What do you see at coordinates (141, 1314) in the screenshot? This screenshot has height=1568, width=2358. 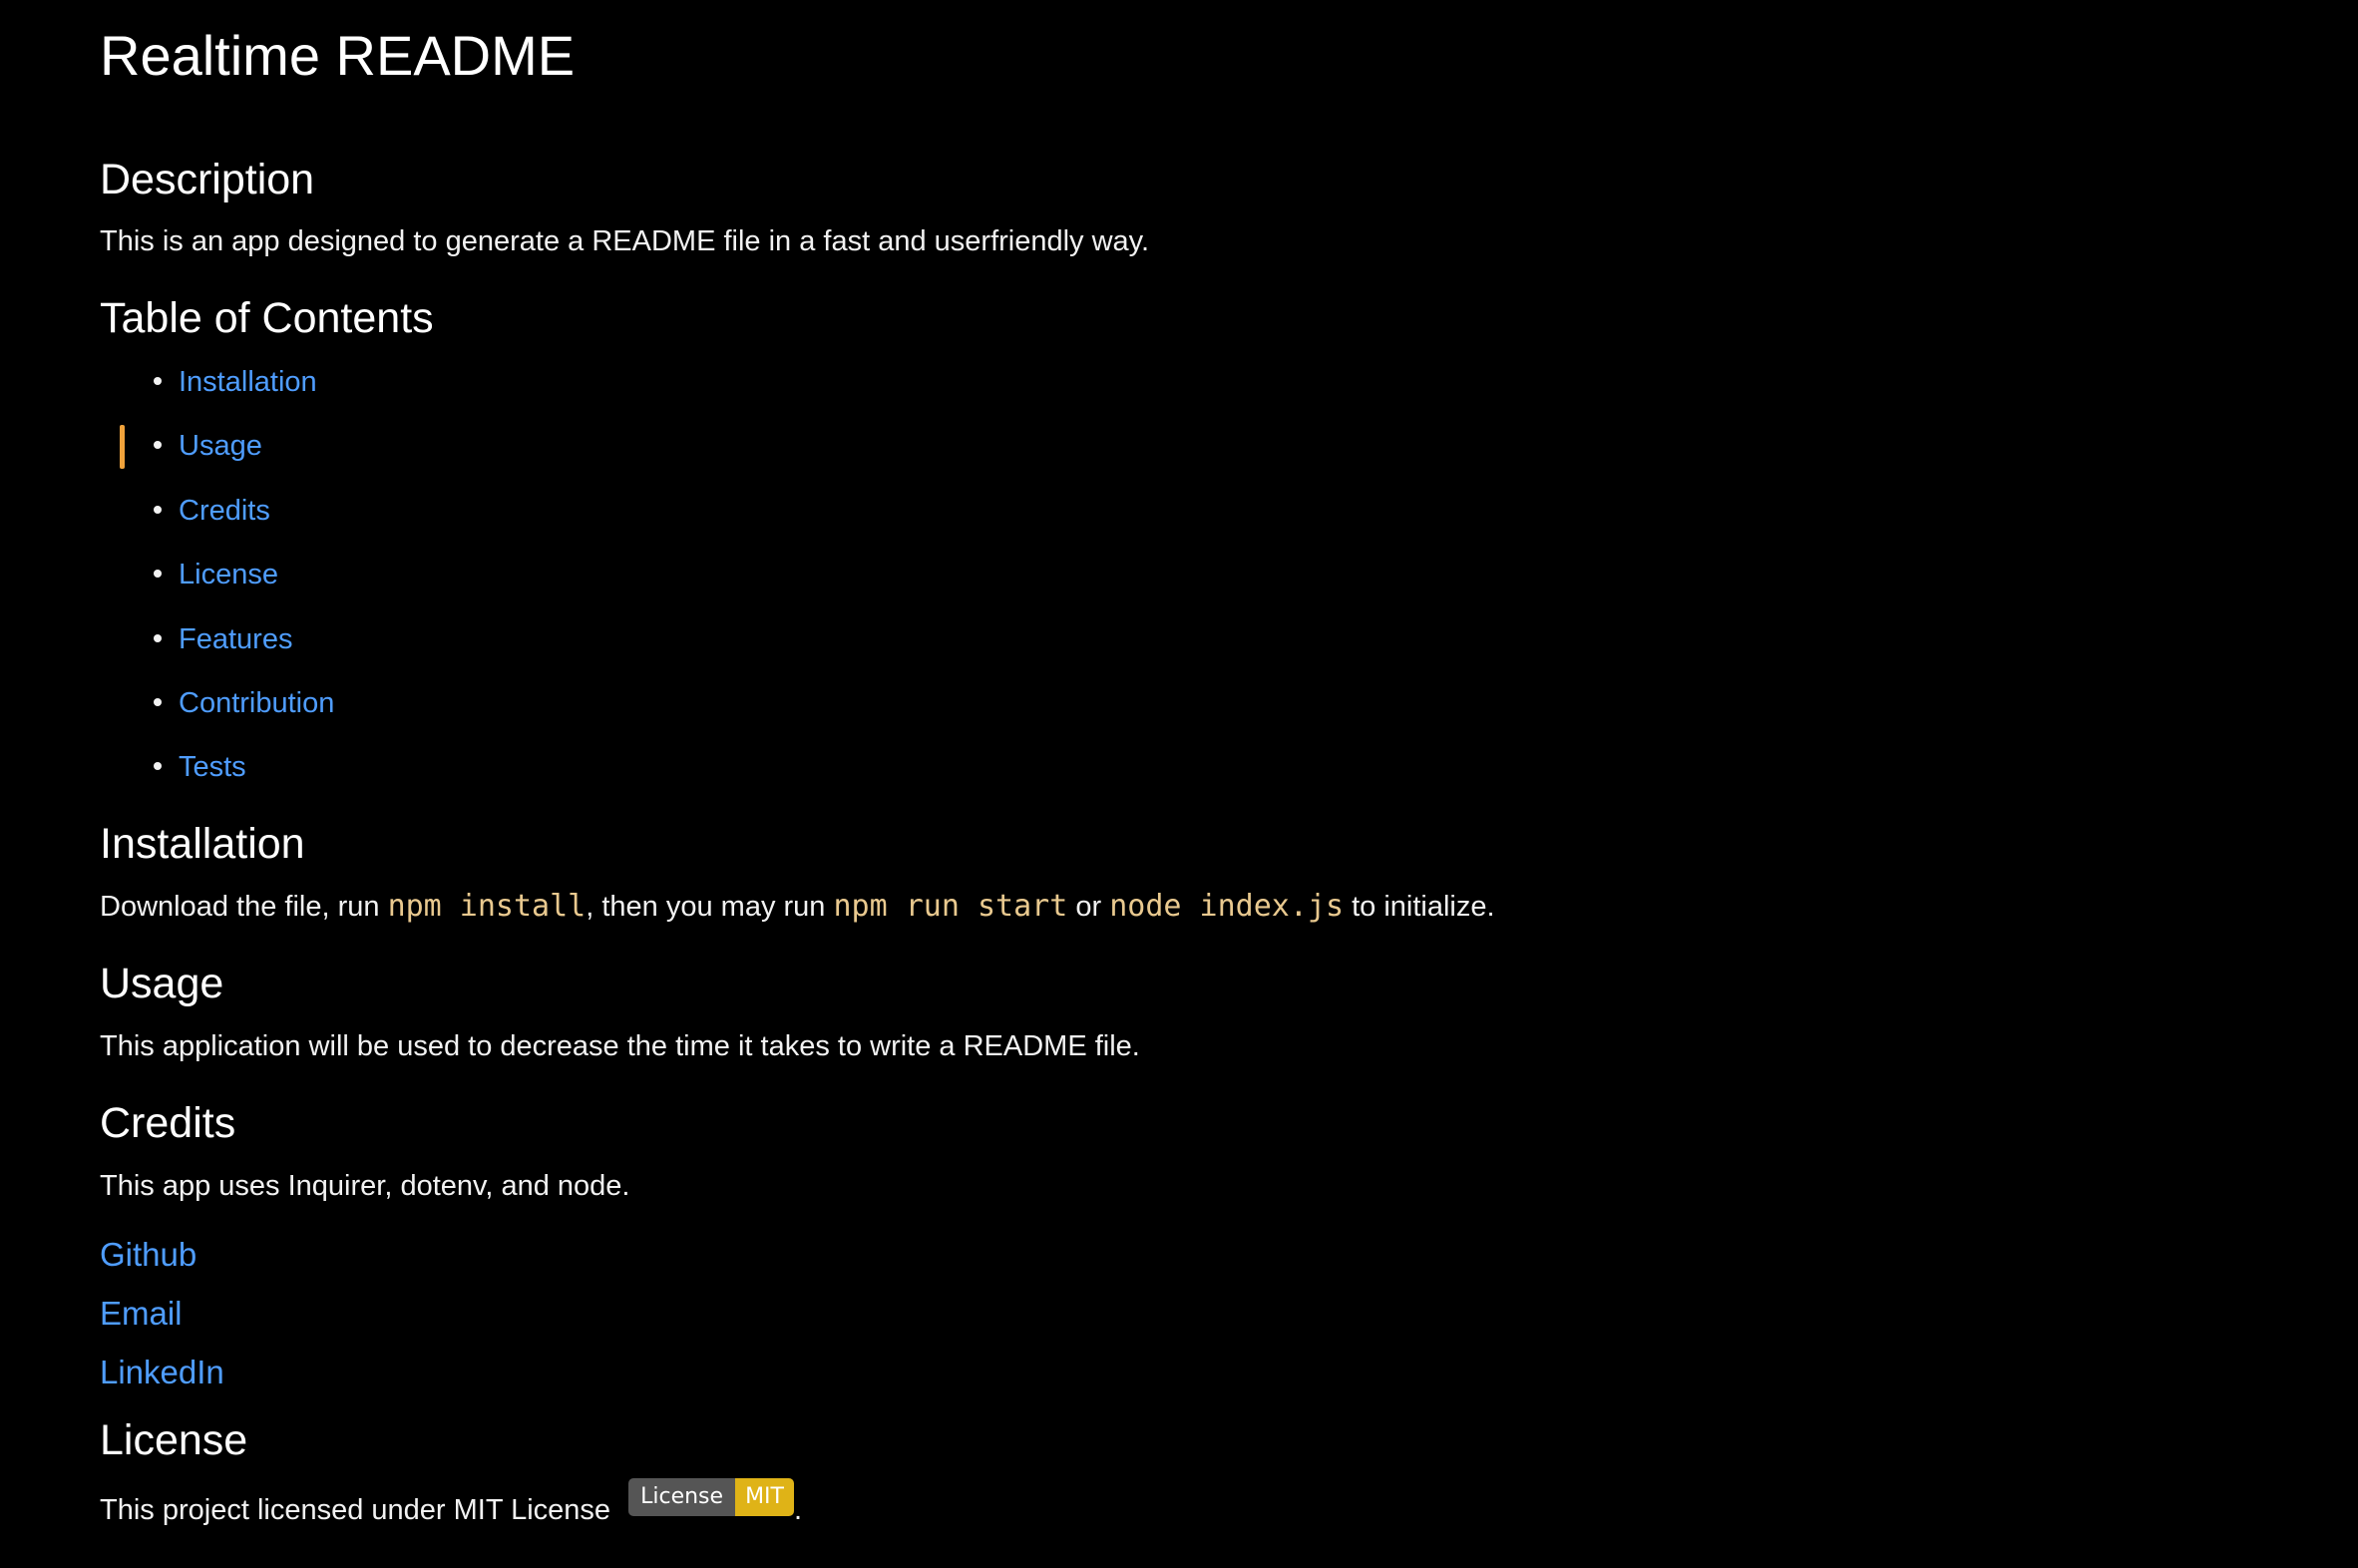 I see `email-link: Email` at bounding box center [141, 1314].